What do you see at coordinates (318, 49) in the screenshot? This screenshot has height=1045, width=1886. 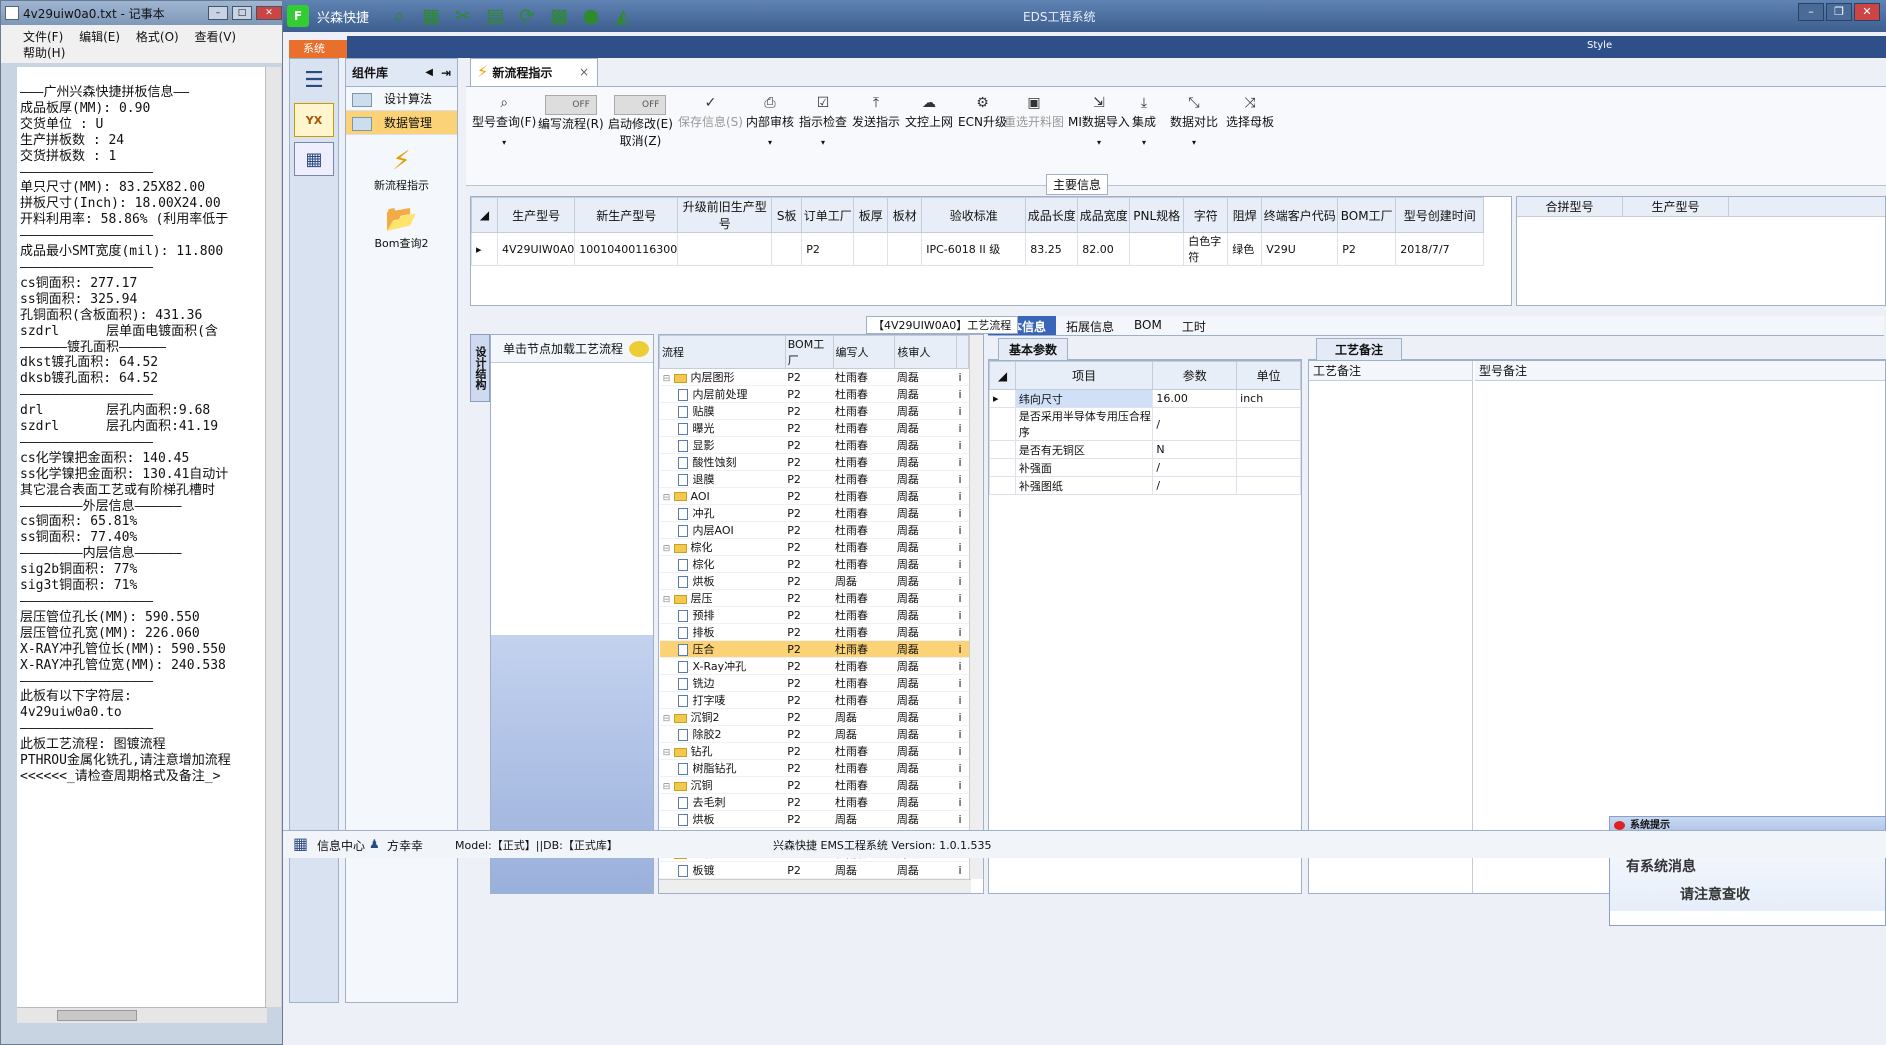 I see `system-tab: 系统` at bounding box center [318, 49].